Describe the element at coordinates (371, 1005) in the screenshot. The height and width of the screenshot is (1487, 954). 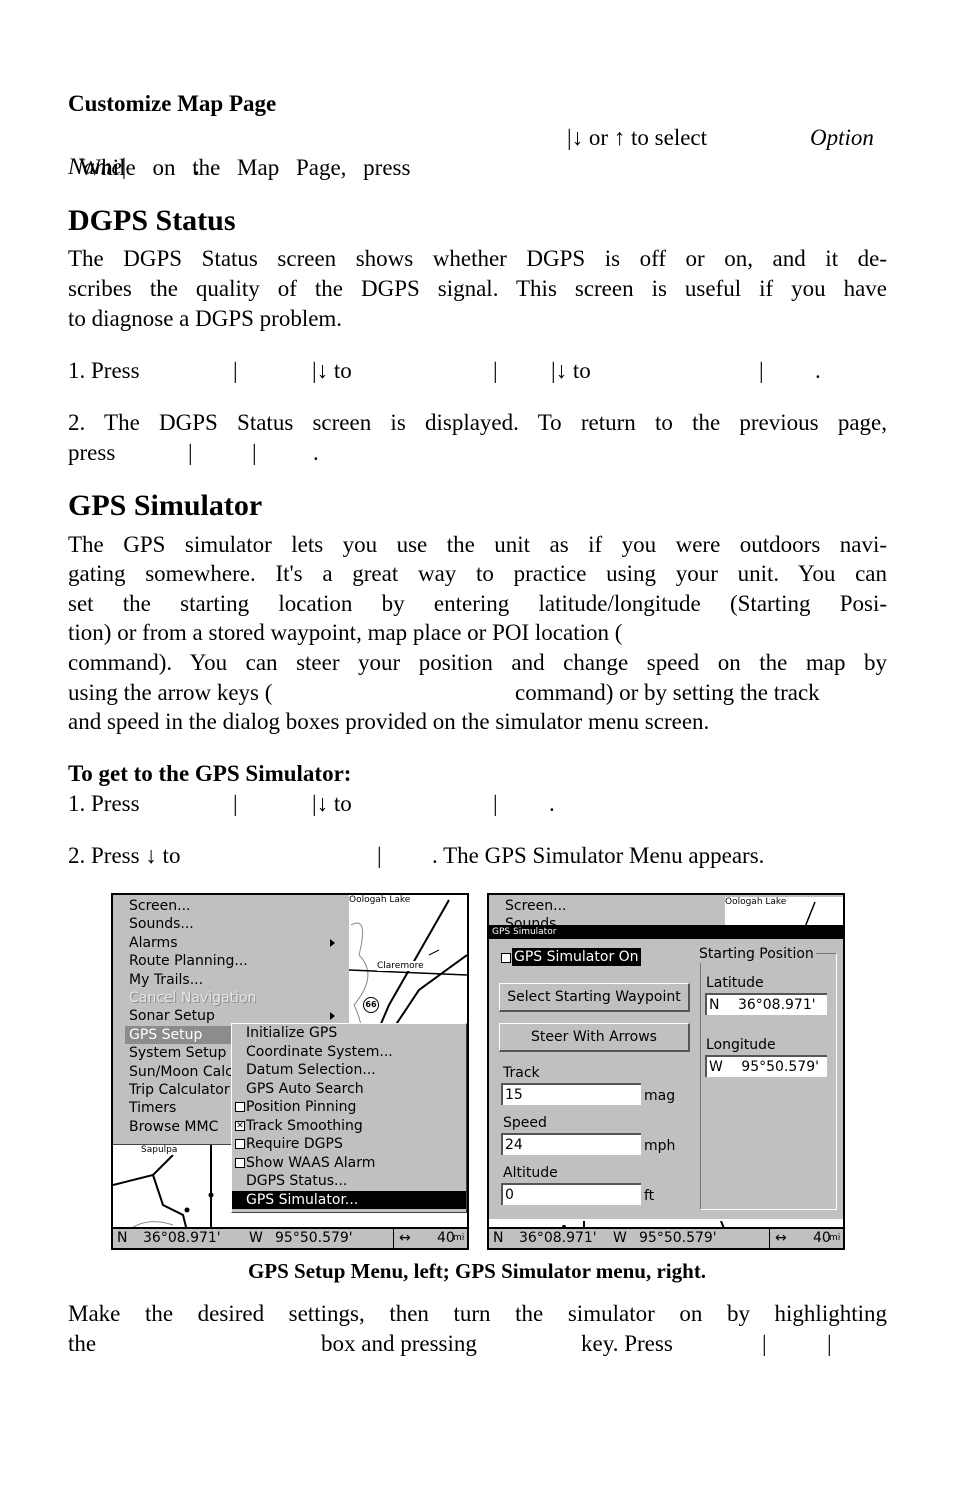
I see `route-shield-icon: 66` at that location.